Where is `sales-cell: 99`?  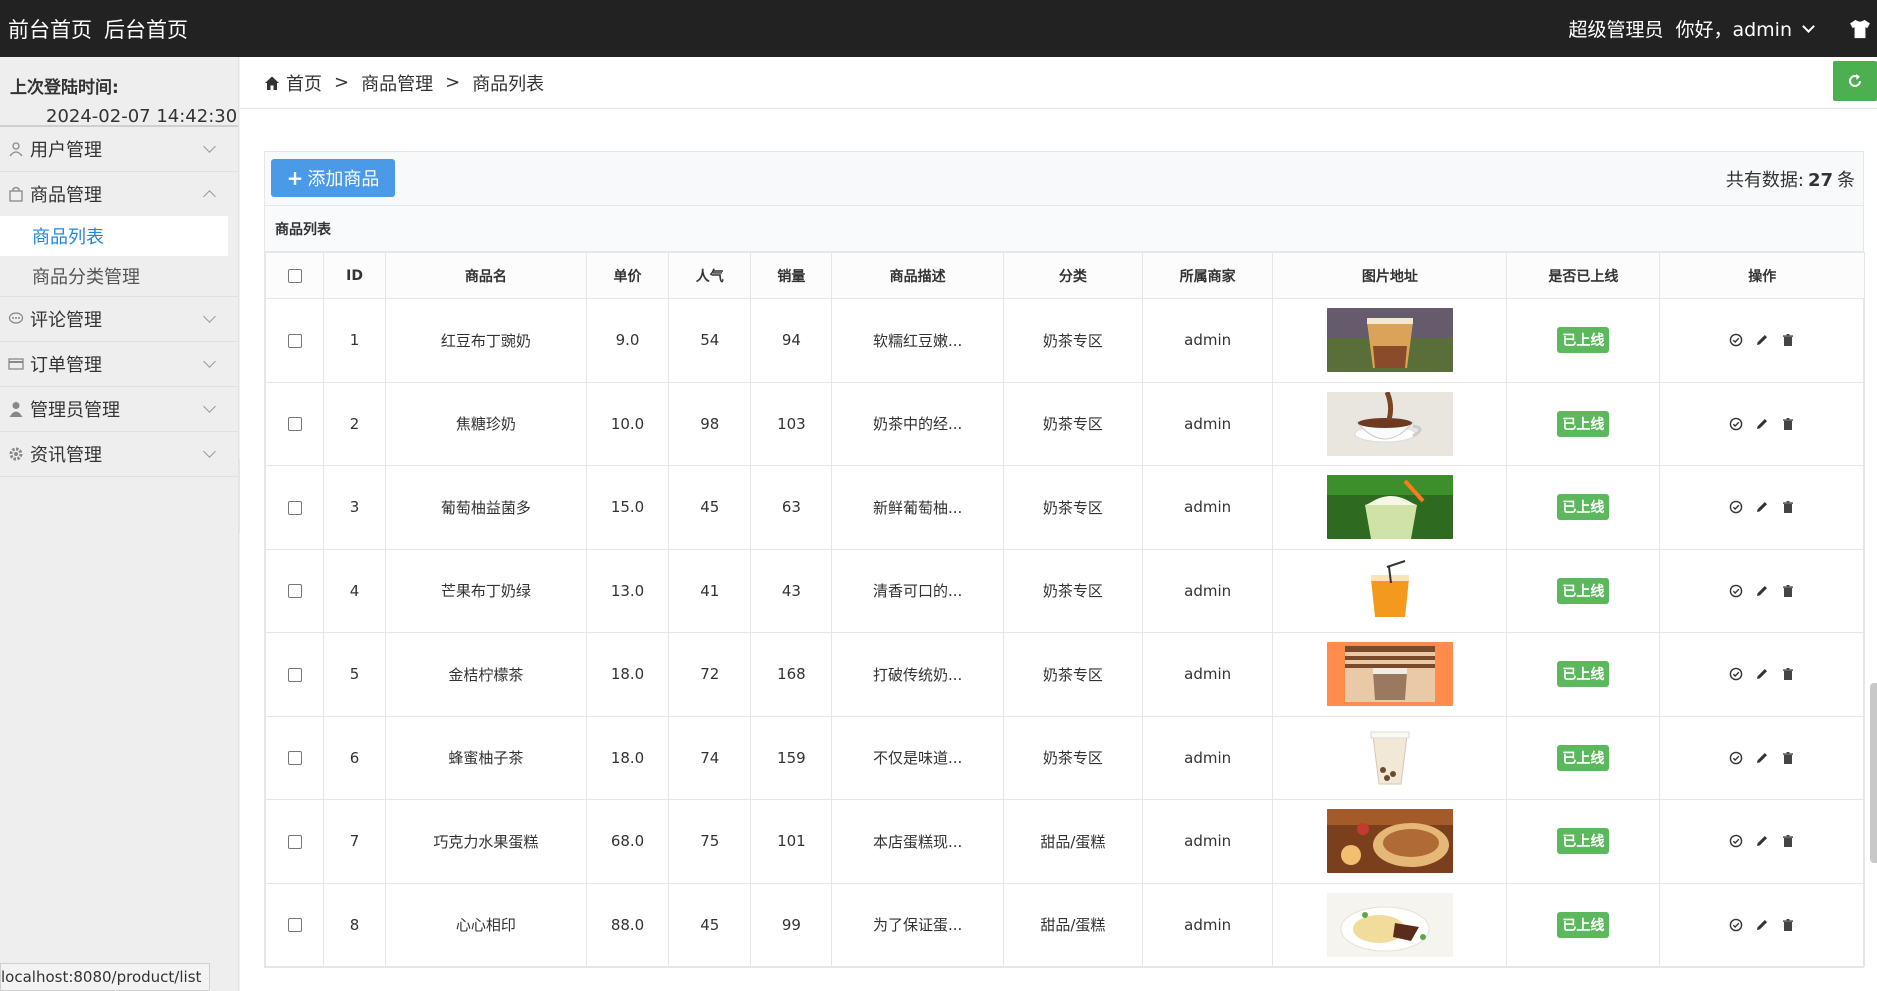 sales-cell: 99 is located at coordinates (791, 924).